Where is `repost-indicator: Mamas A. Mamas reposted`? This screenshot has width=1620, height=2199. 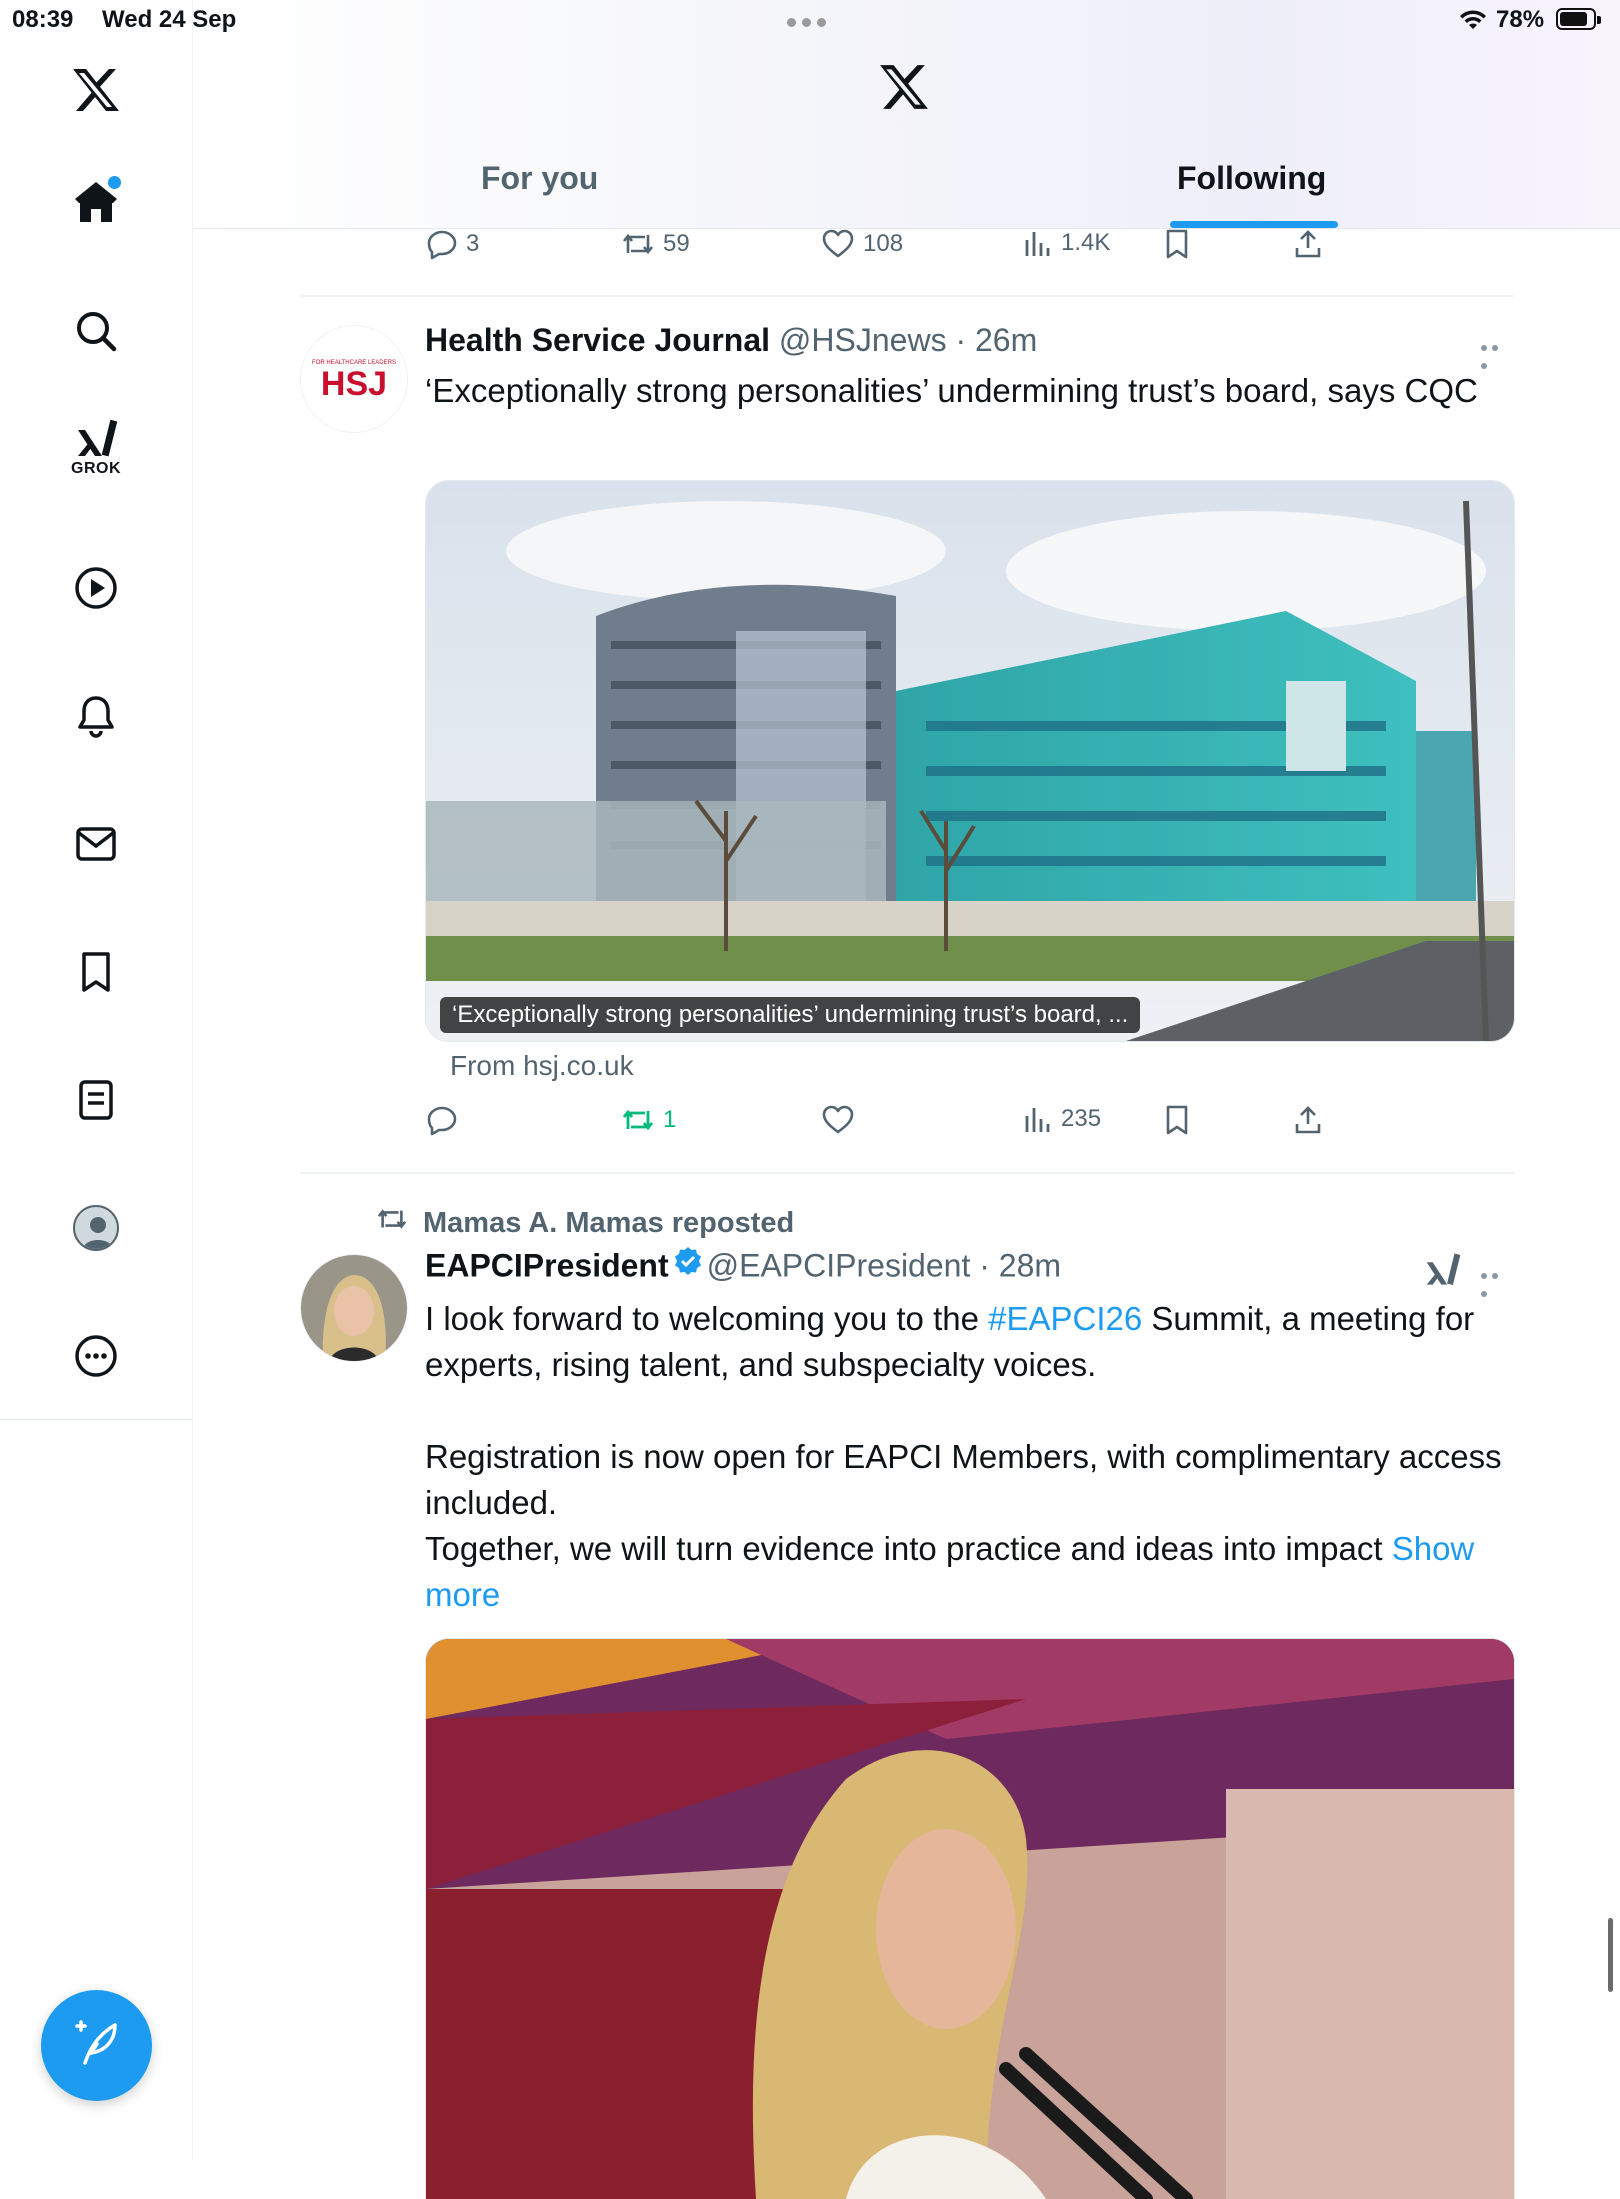 repost-indicator: Mamas A. Mamas reposted is located at coordinates (584, 1223).